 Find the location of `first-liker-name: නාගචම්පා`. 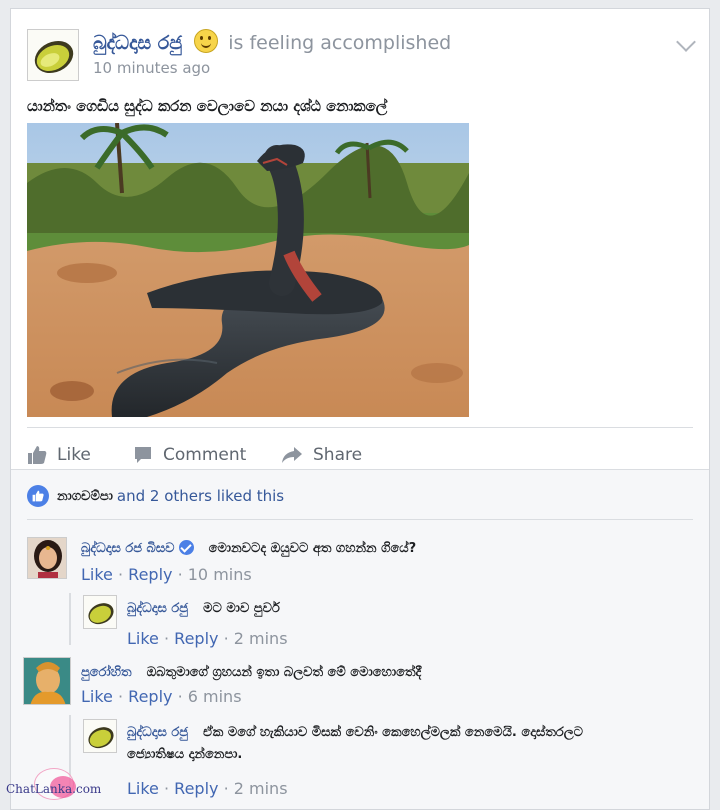

first-liker-name: නාගචම්පා is located at coordinates (85, 496).